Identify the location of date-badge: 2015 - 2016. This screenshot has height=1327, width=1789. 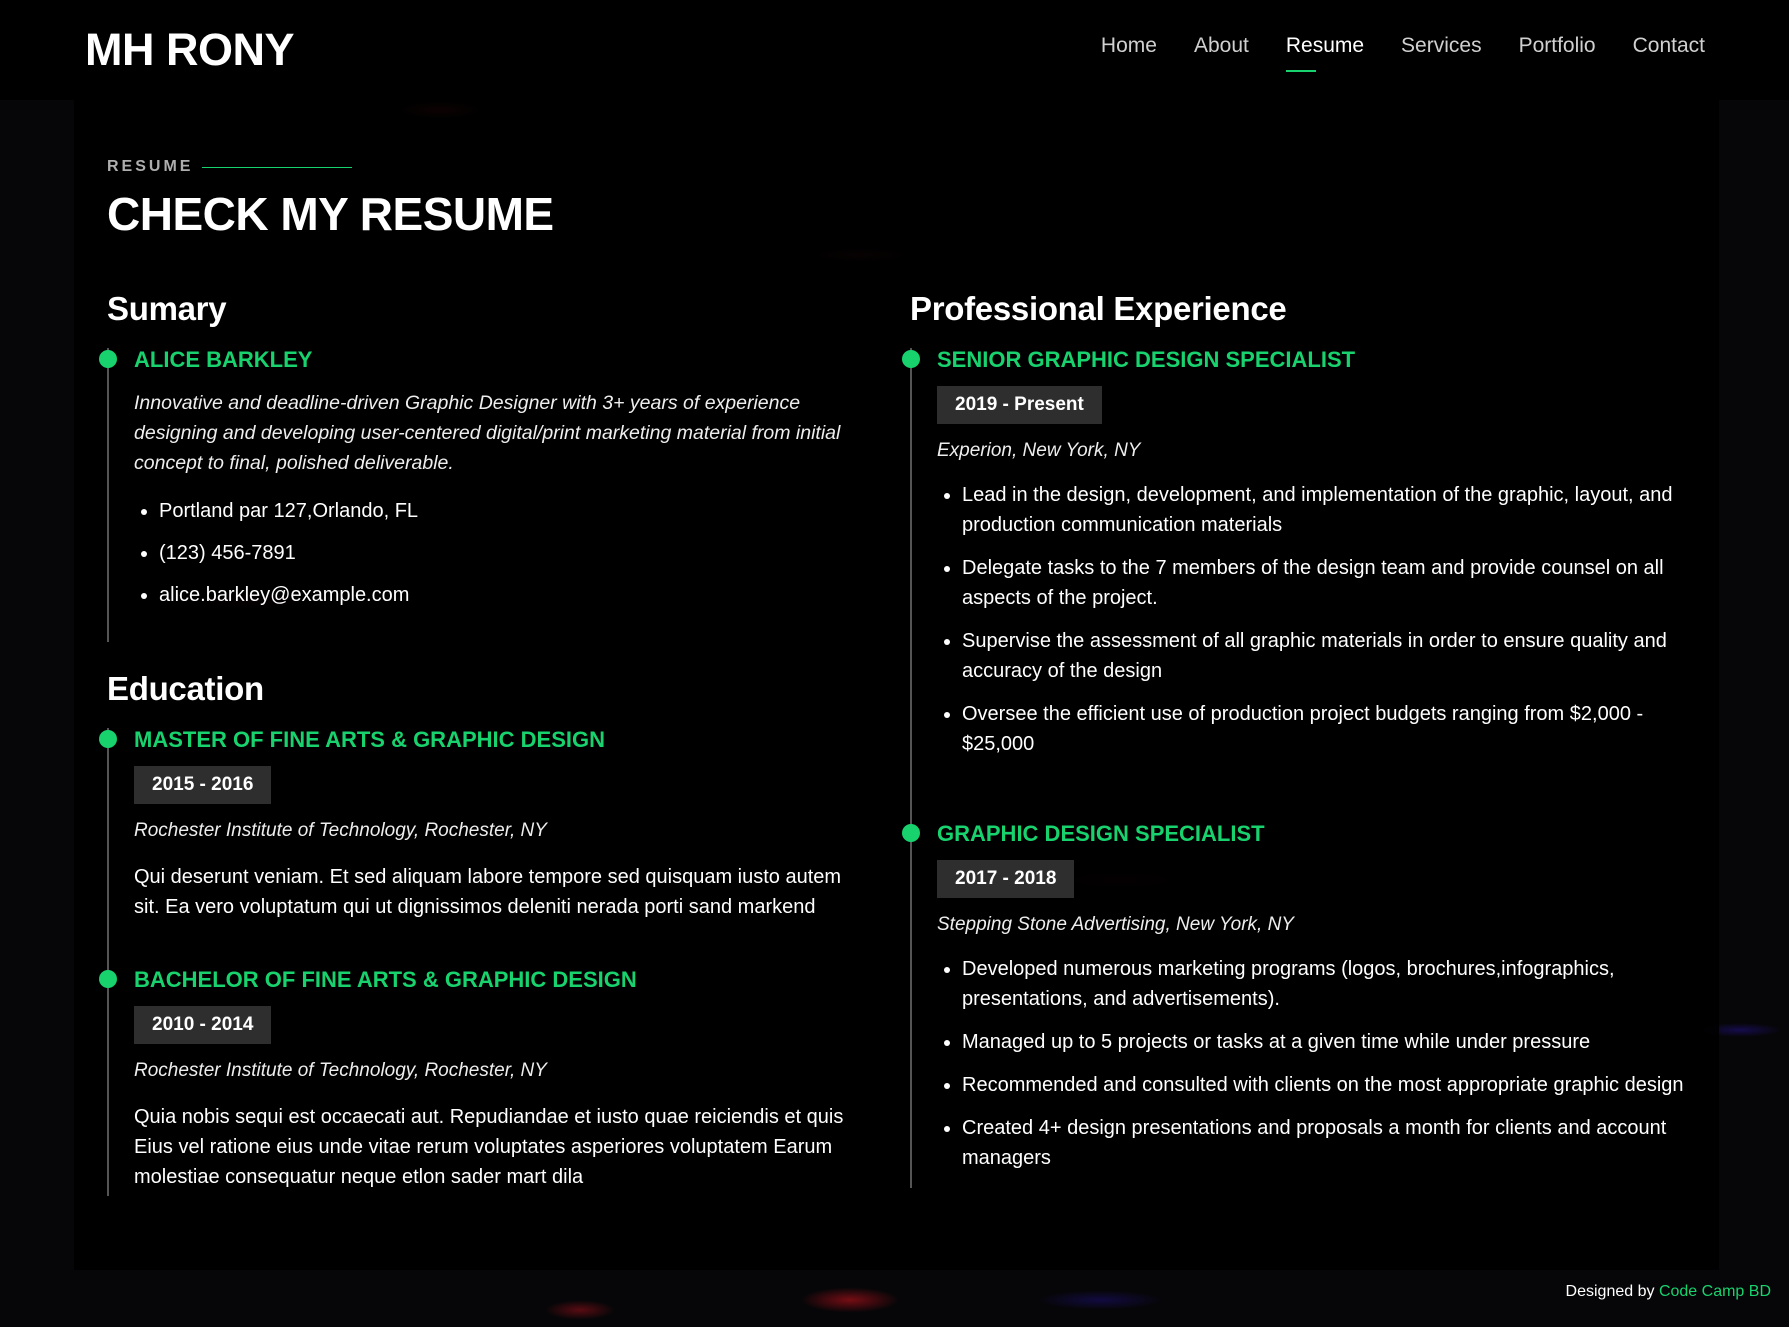
(203, 785).